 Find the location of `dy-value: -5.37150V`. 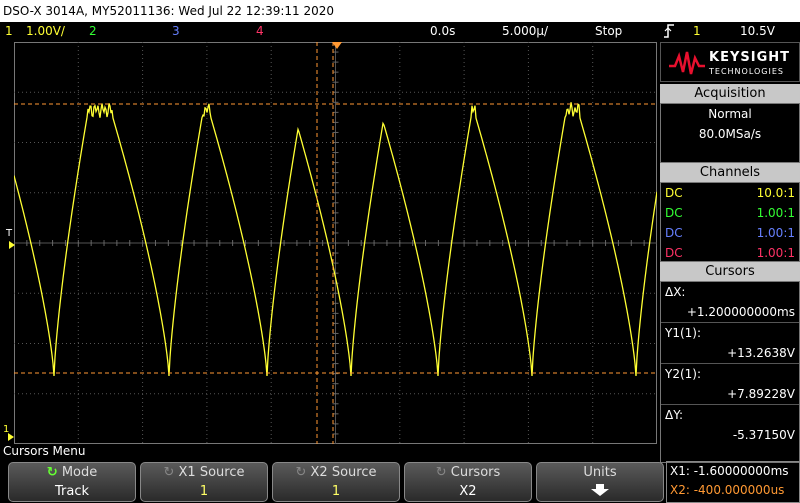

dy-value: -5.37150V is located at coordinates (763, 435).